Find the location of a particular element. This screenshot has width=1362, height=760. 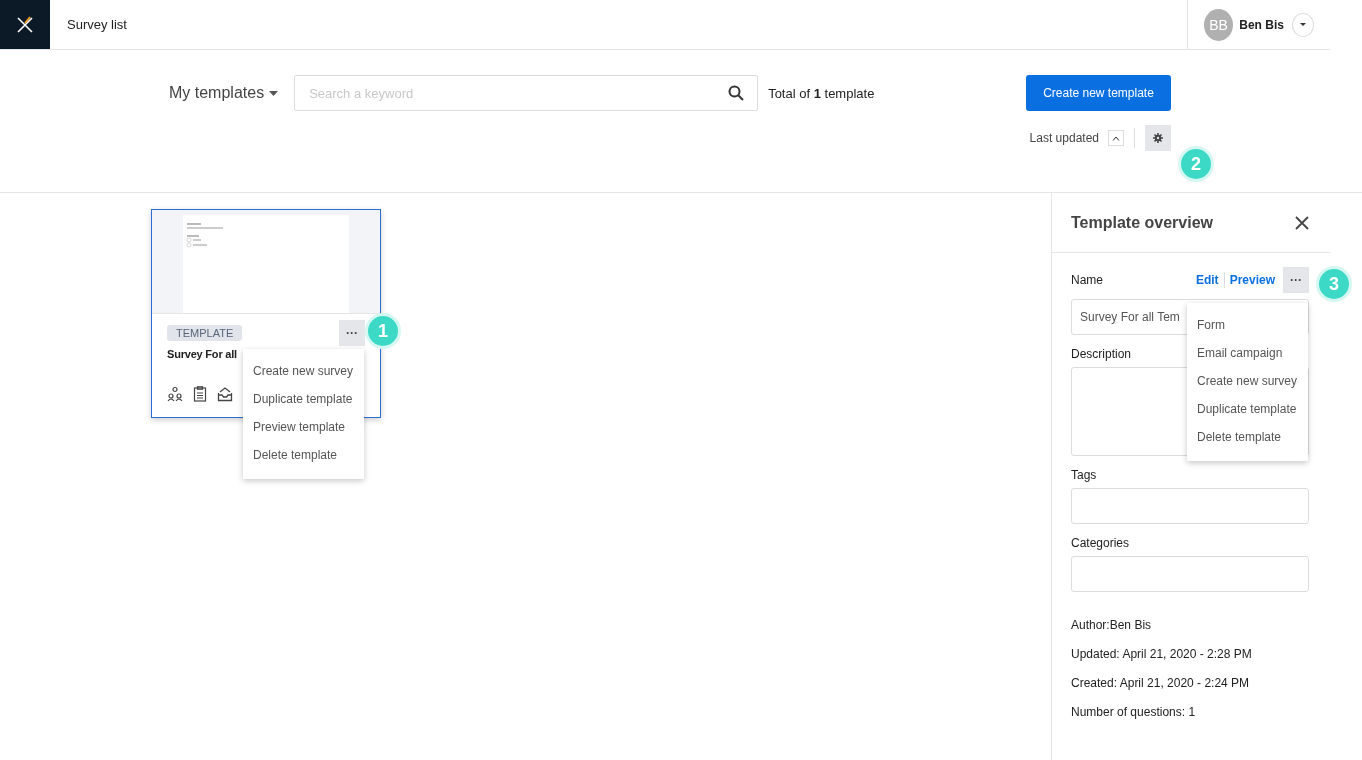

name-label: Name is located at coordinates (1087, 280).